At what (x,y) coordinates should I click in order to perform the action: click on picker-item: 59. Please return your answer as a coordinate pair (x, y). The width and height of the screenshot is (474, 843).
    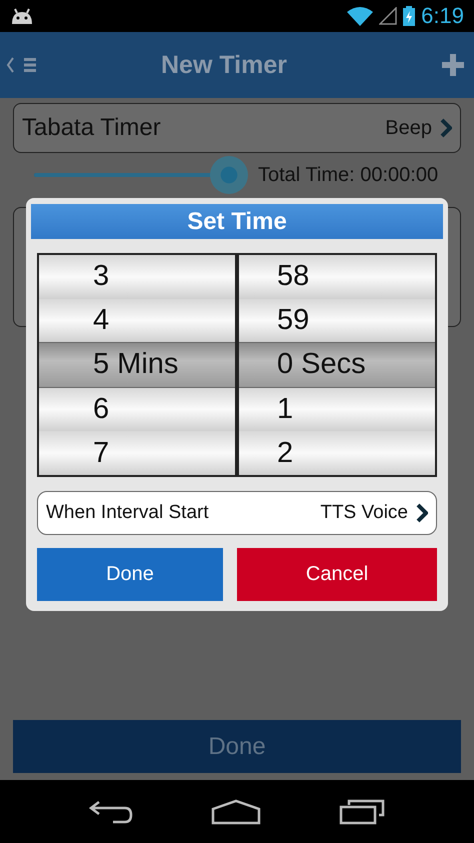
    Looking at the image, I should click on (337, 320).